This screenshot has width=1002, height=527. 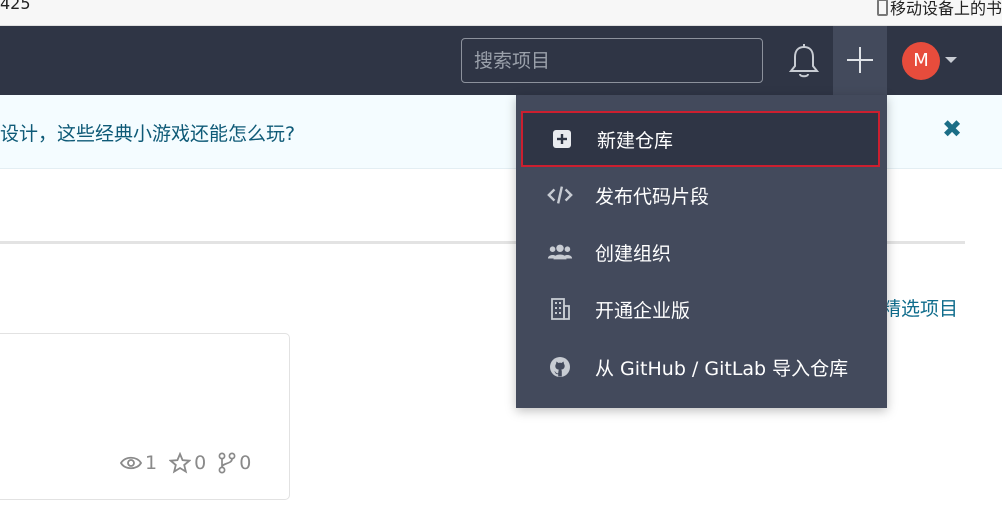 I want to click on top-navbar: M, so click(x=501, y=60).